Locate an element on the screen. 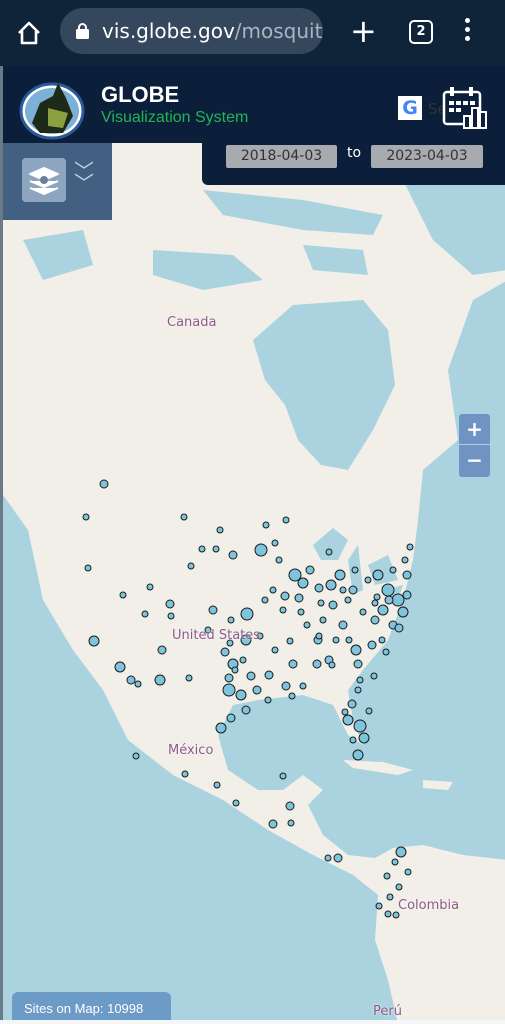 The width and height of the screenshot is (505, 1024). expand-chevron-icon: ﹀ ﹀ is located at coordinates (84, 177).